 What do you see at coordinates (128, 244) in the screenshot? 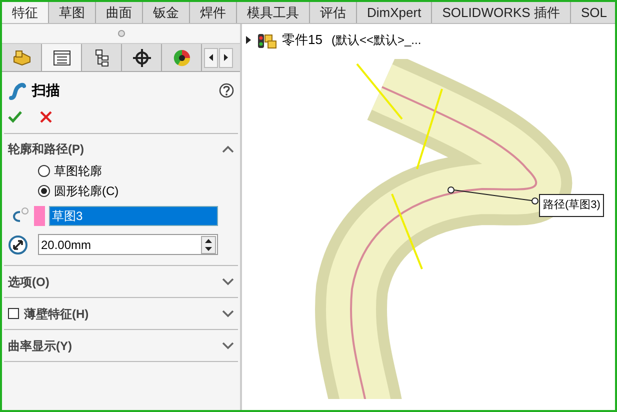
I see `diameter-field: 20.00mm` at bounding box center [128, 244].